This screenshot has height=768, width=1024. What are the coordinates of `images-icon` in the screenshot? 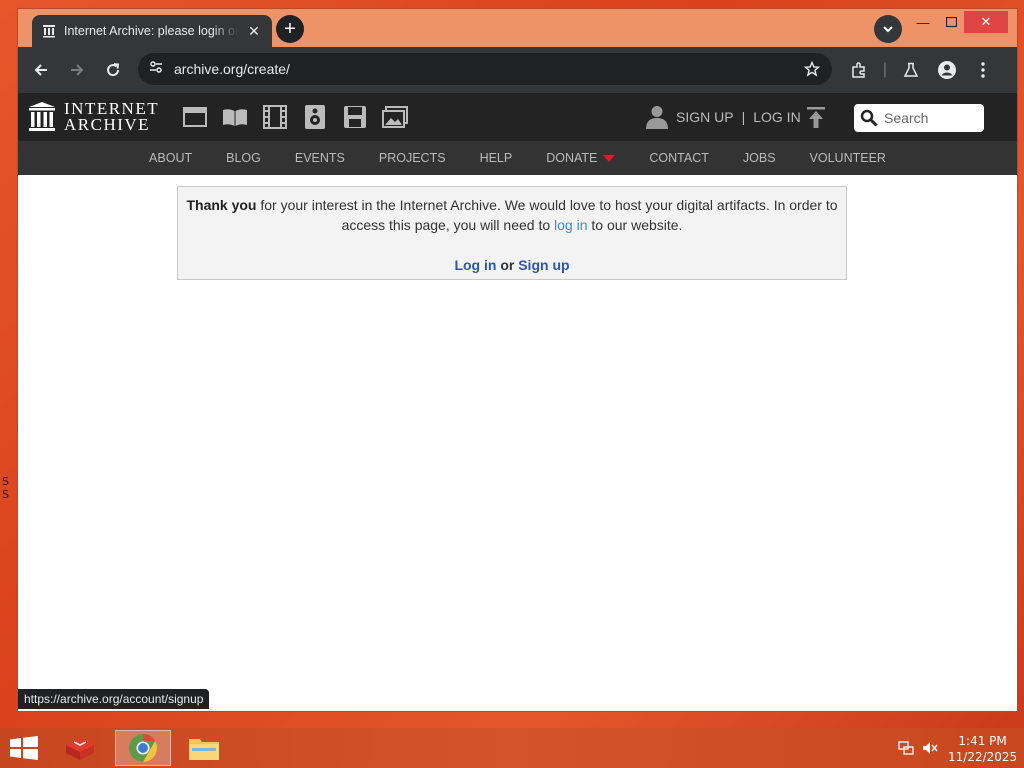 It's located at (395, 117).